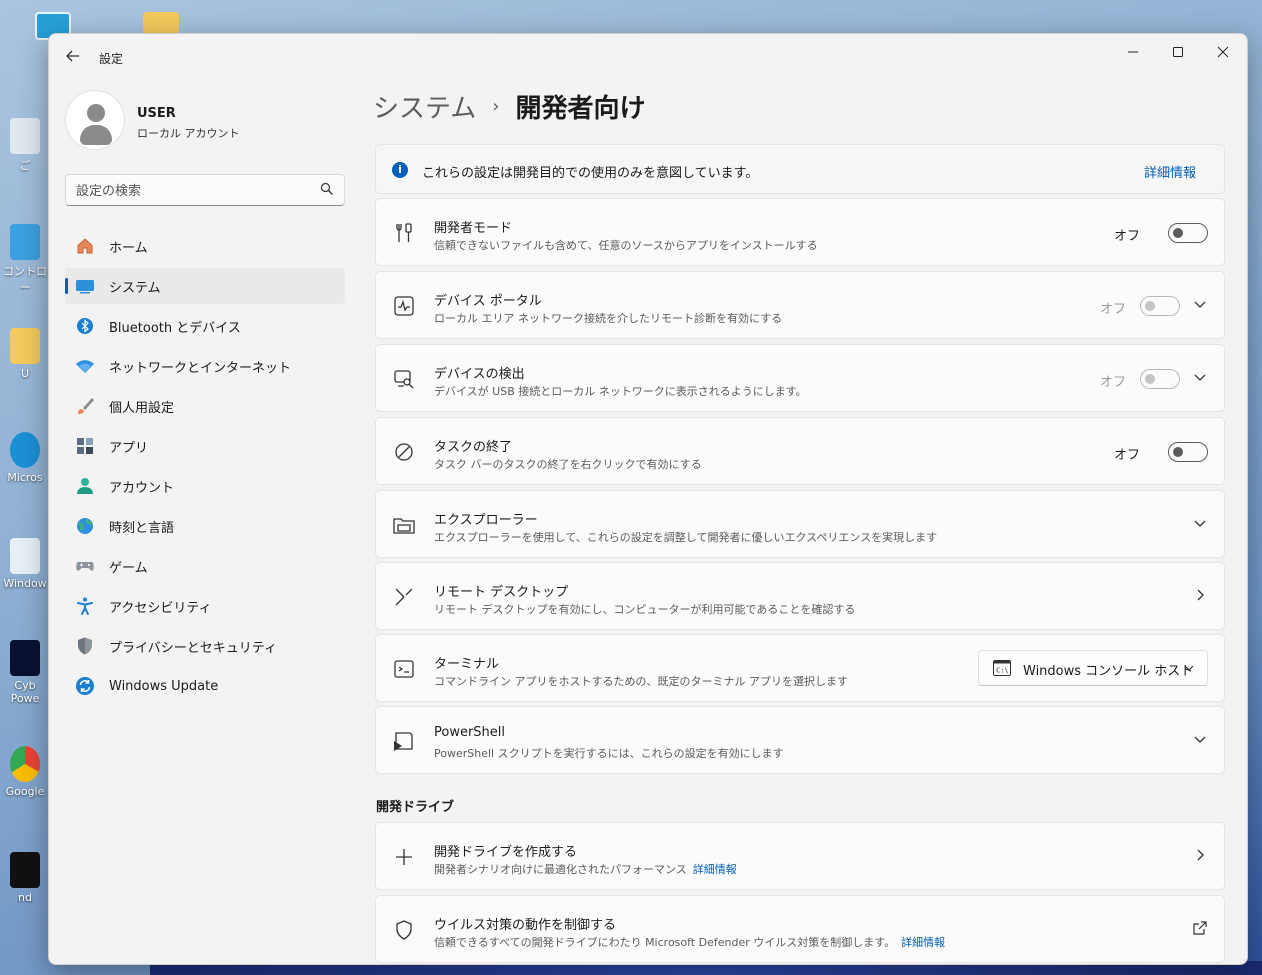 The height and width of the screenshot is (975, 1262). What do you see at coordinates (479, 374) in the screenshot?
I see `setting-title: デバイスの検出` at bounding box center [479, 374].